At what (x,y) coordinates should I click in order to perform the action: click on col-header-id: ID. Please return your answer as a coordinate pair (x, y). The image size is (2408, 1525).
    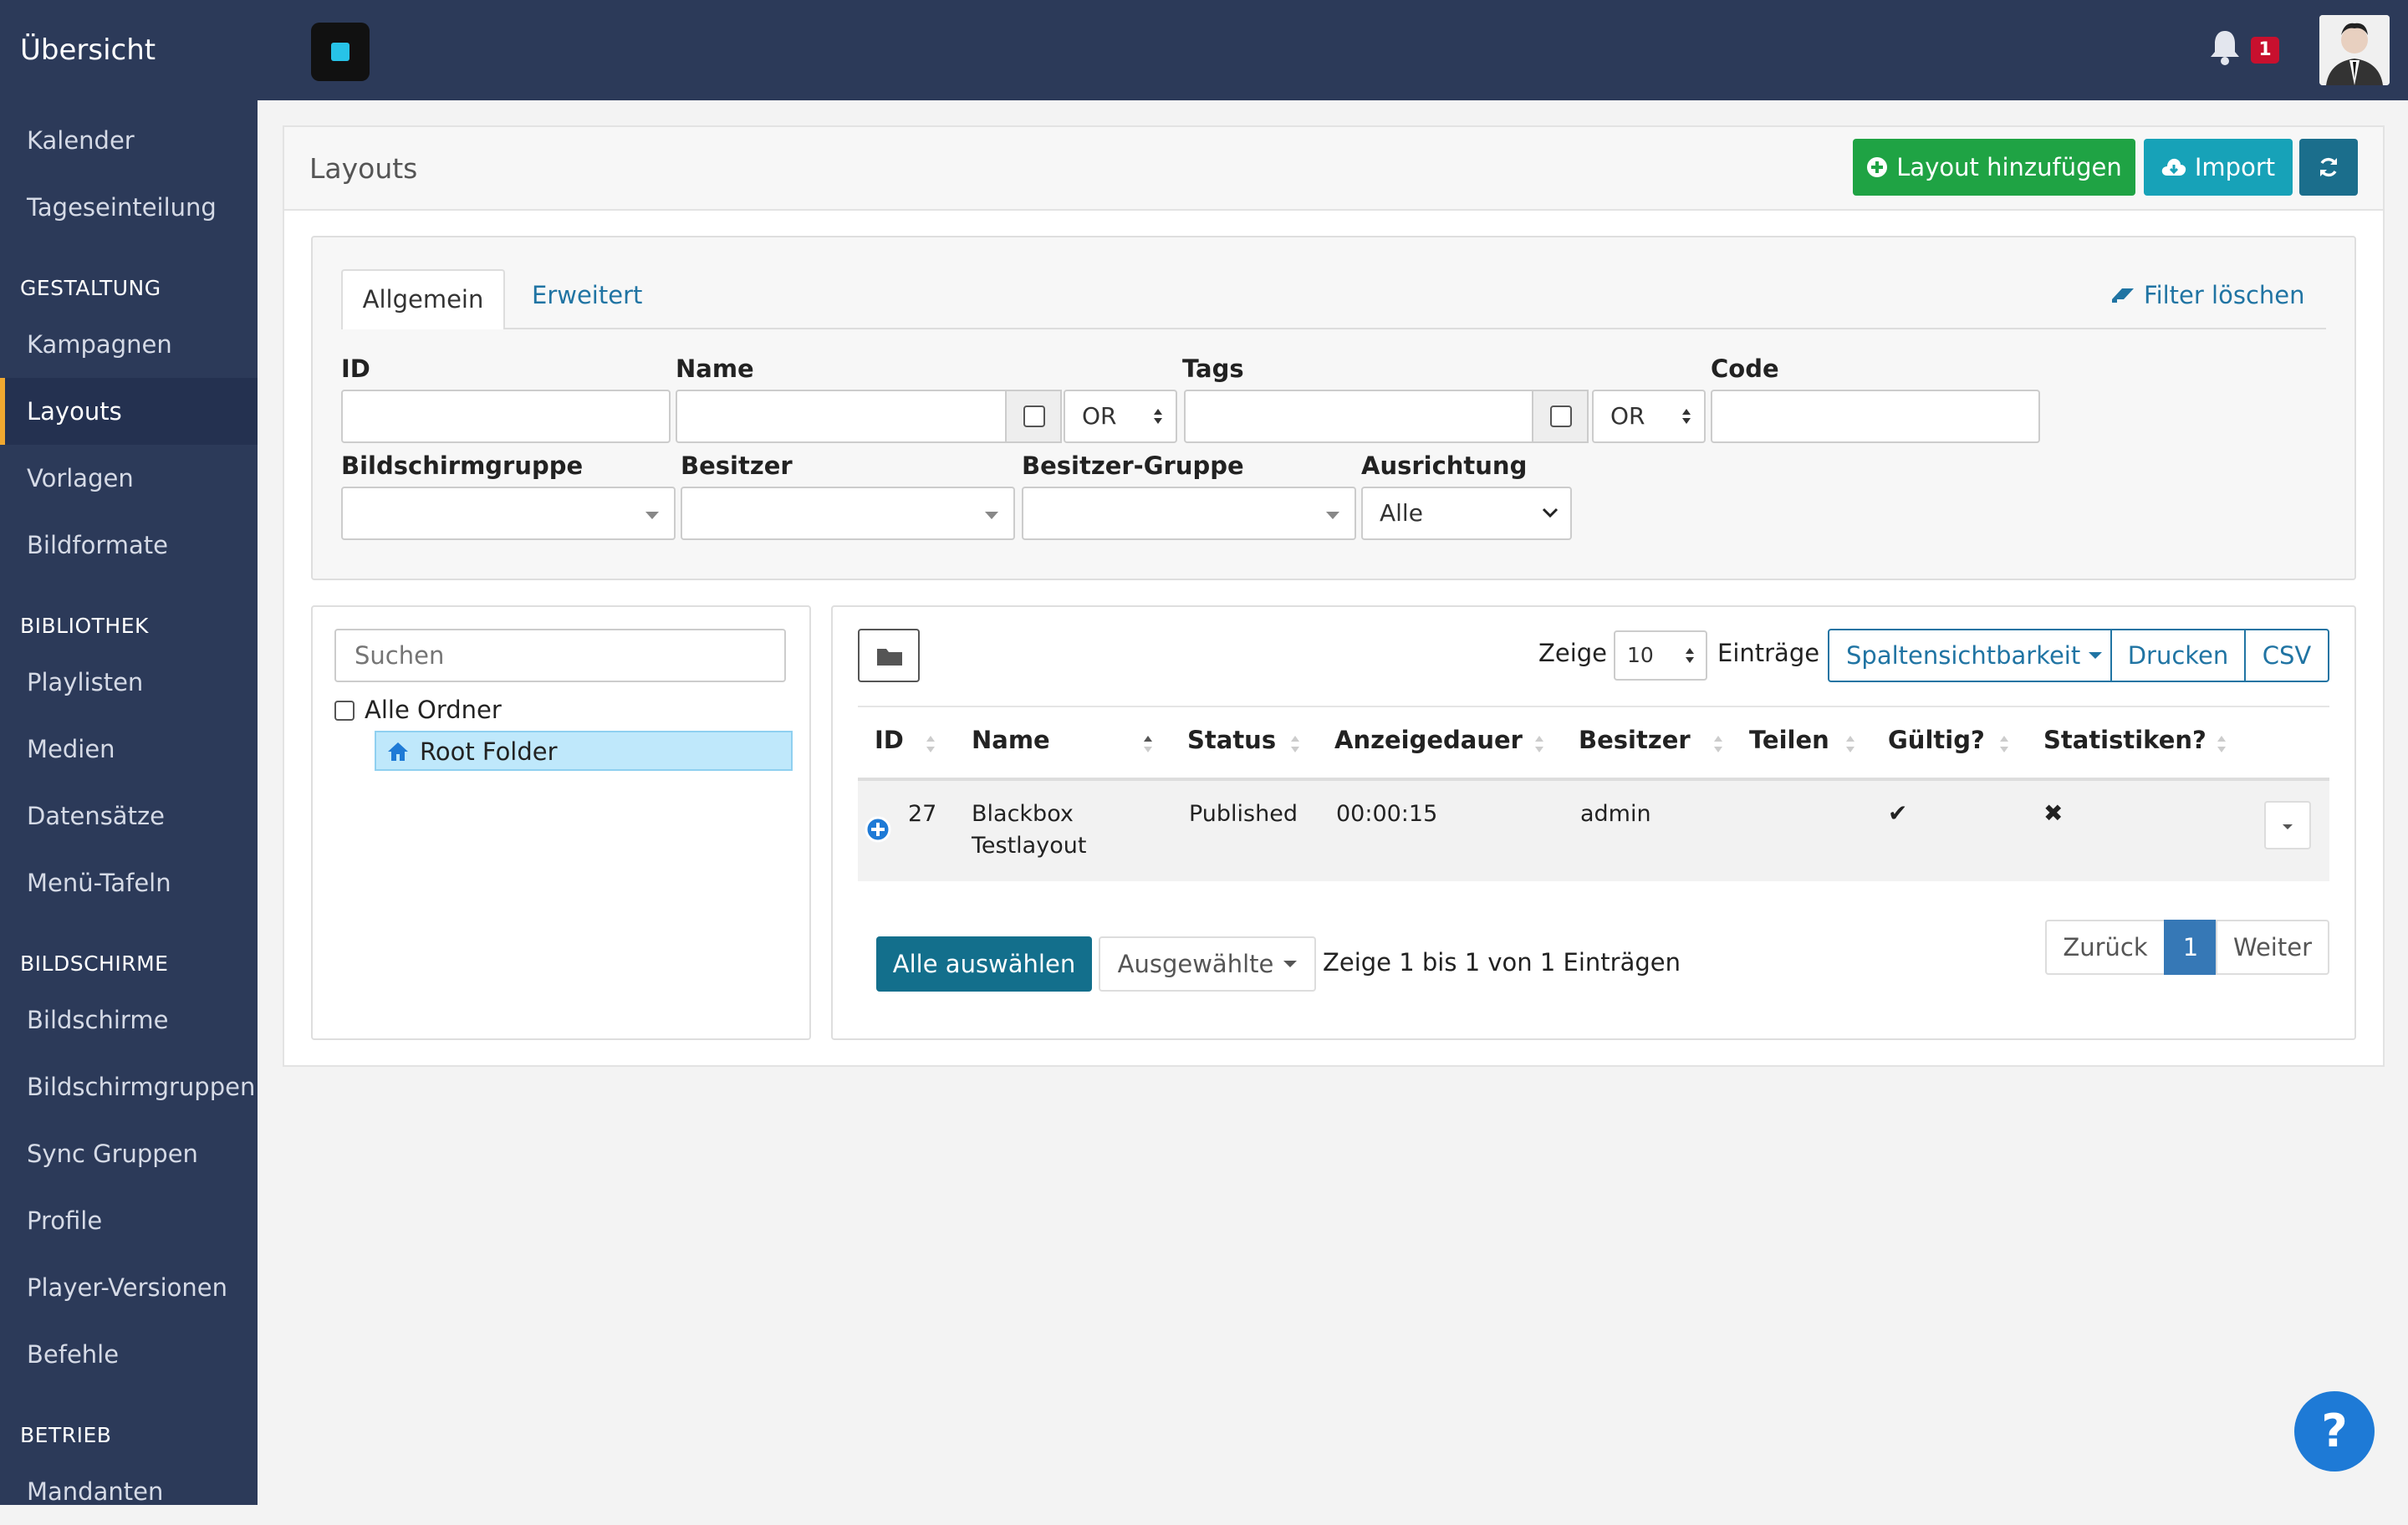
    Looking at the image, I should click on (889, 740).